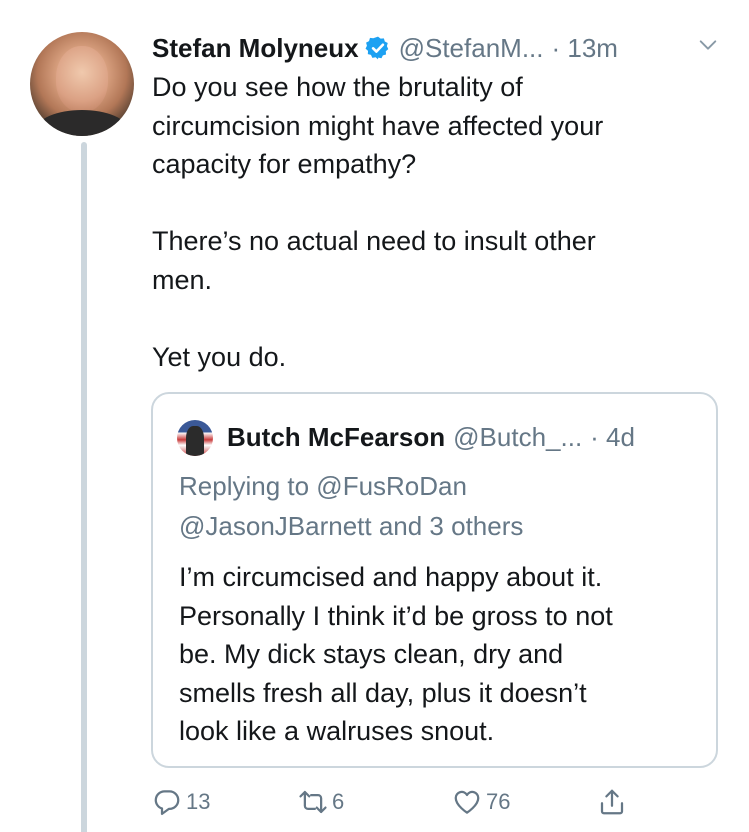 The width and height of the screenshot is (749, 832). What do you see at coordinates (198, 801) in the screenshot?
I see `reply-count: 13` at bounding box center [198, 801].